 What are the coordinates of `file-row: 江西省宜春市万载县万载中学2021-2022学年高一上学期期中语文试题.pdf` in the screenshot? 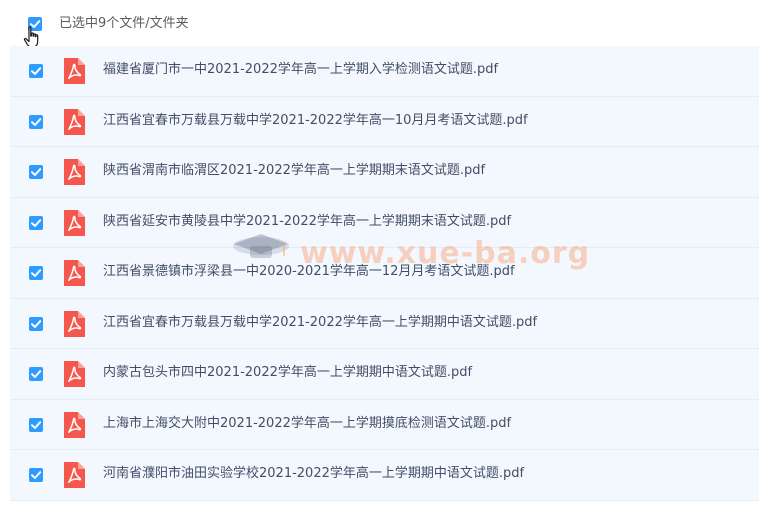 It's located at (384, 323).